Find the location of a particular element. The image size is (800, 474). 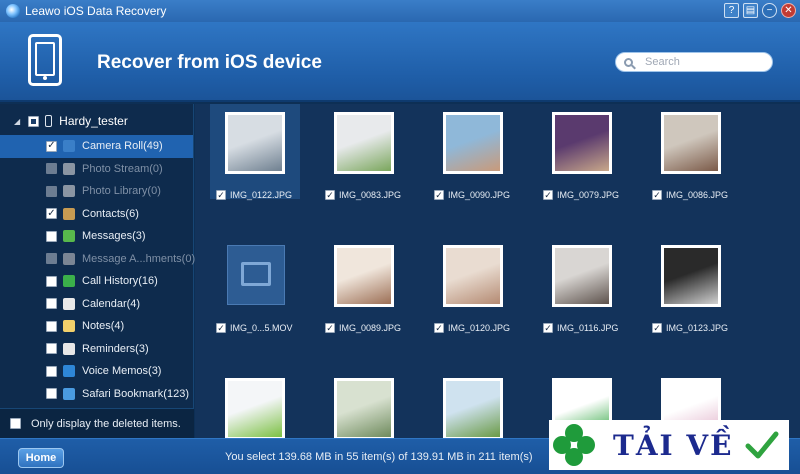

deleted-filter: Only display the deleted items. is located at coordinates (97, 423).